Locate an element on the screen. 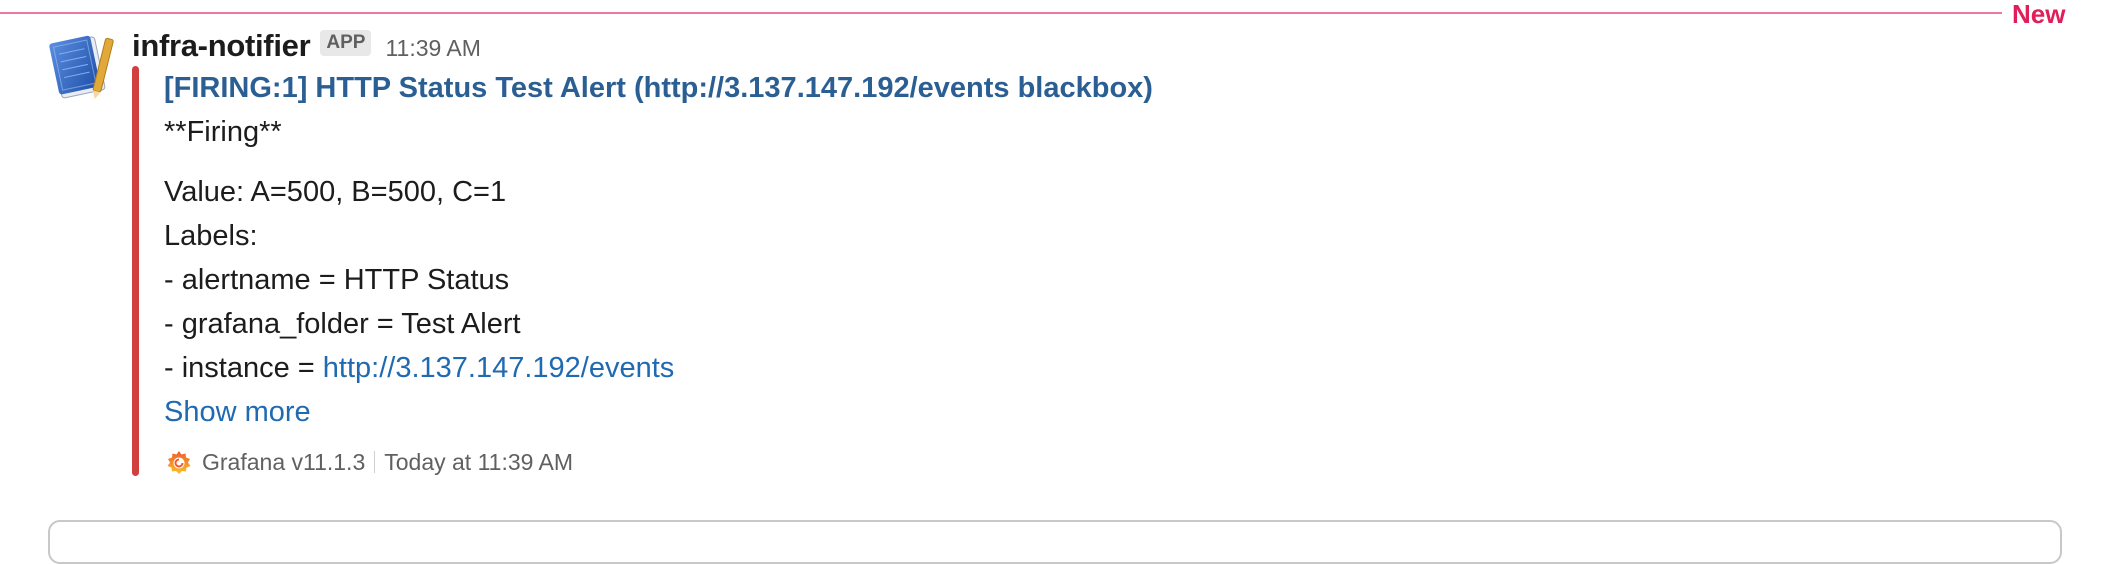 The width and height of the screenshot is (2112, 564). instance-link: http://3.137.147.192/events is located at coordinates (499, 368).